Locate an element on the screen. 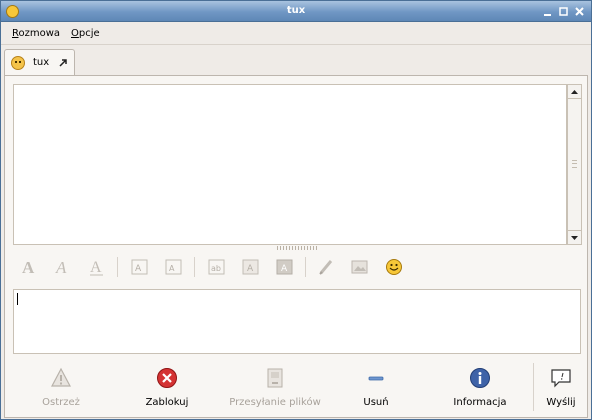  send-message-icon is located at coordinates (561, 378).